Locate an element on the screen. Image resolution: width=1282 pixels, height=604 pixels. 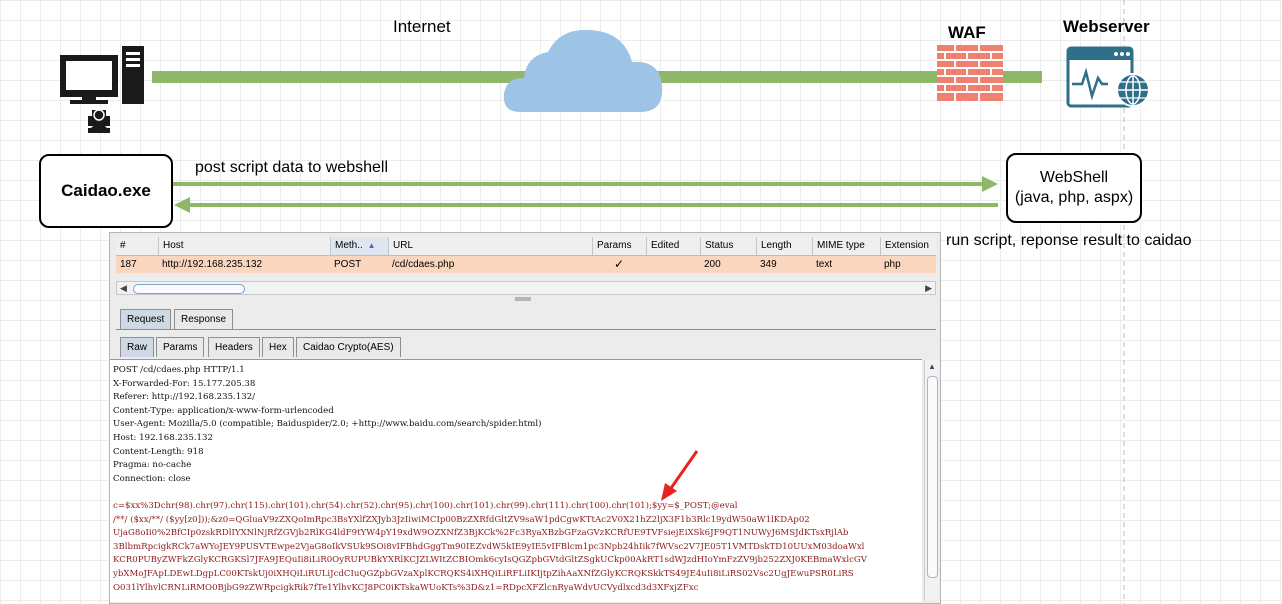
cloud-icon is located at coordinates (583, 70).